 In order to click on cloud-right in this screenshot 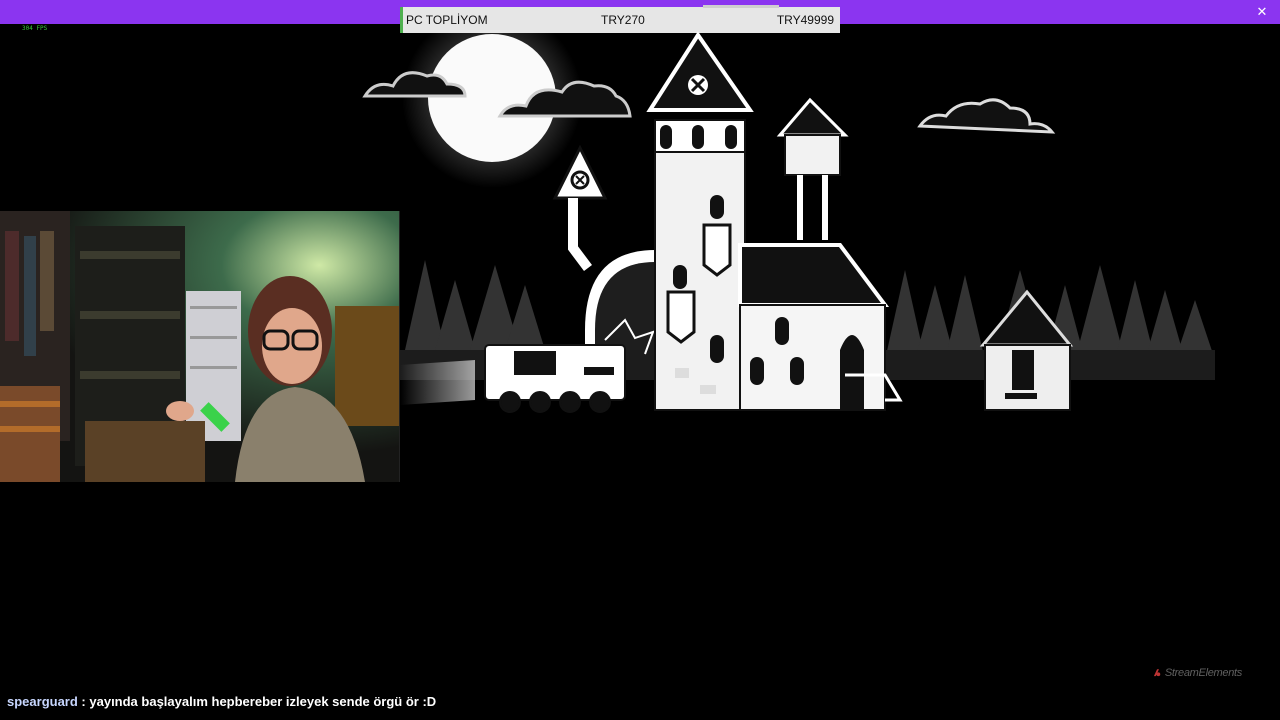, I will do `click(986, 116)`.